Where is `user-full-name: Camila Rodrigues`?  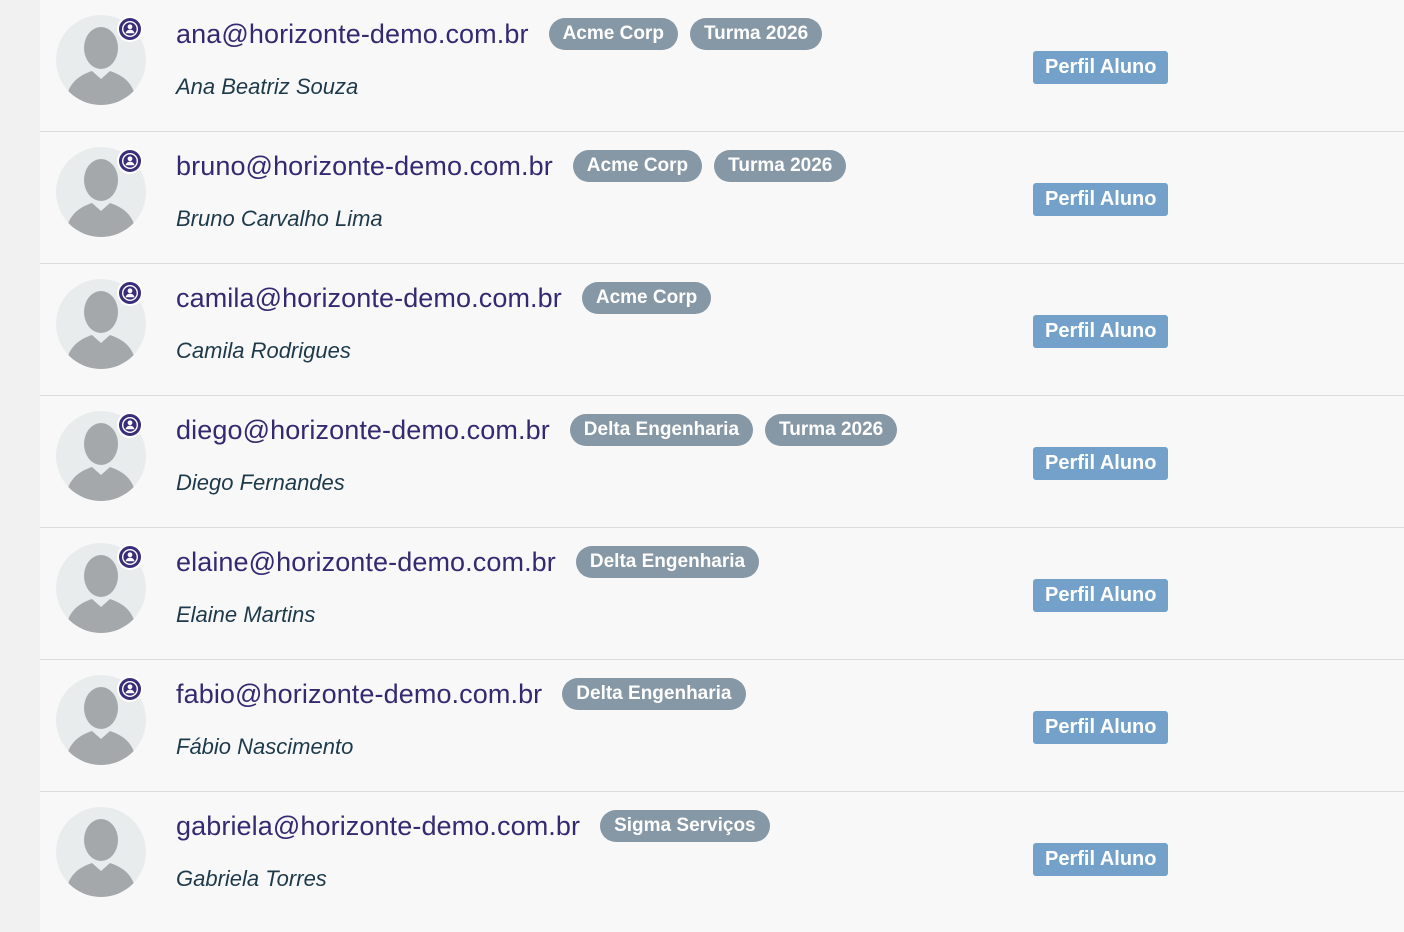 user-full-name: Camila Rodrigues is located at coordinates (263, 350).